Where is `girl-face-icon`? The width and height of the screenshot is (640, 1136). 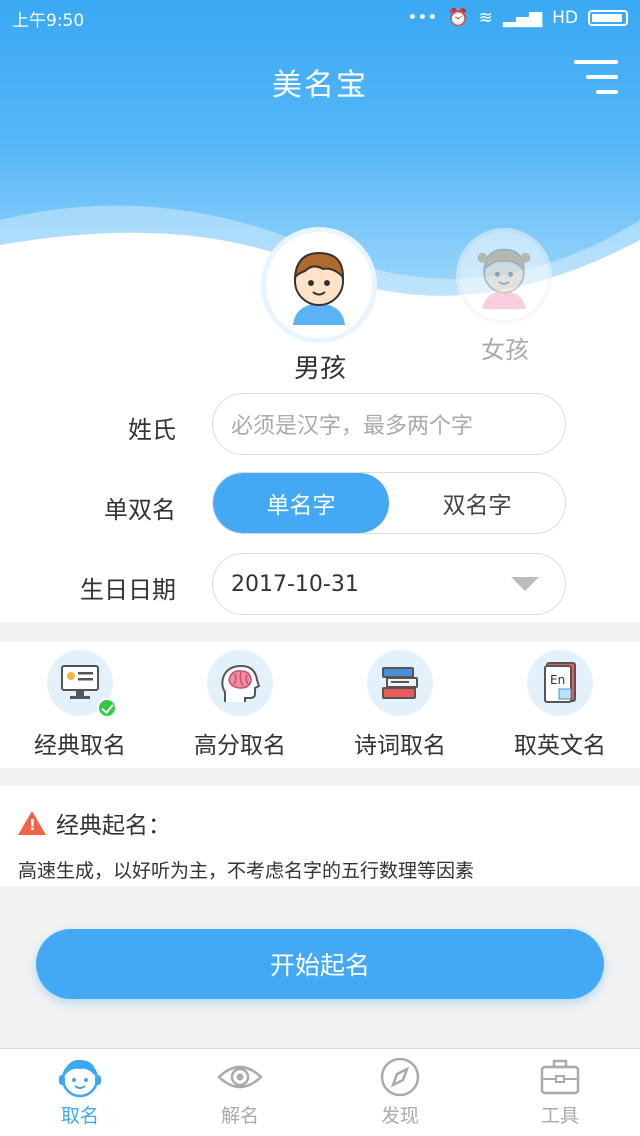 girl-face-icon is located at coordinates (504, 278).